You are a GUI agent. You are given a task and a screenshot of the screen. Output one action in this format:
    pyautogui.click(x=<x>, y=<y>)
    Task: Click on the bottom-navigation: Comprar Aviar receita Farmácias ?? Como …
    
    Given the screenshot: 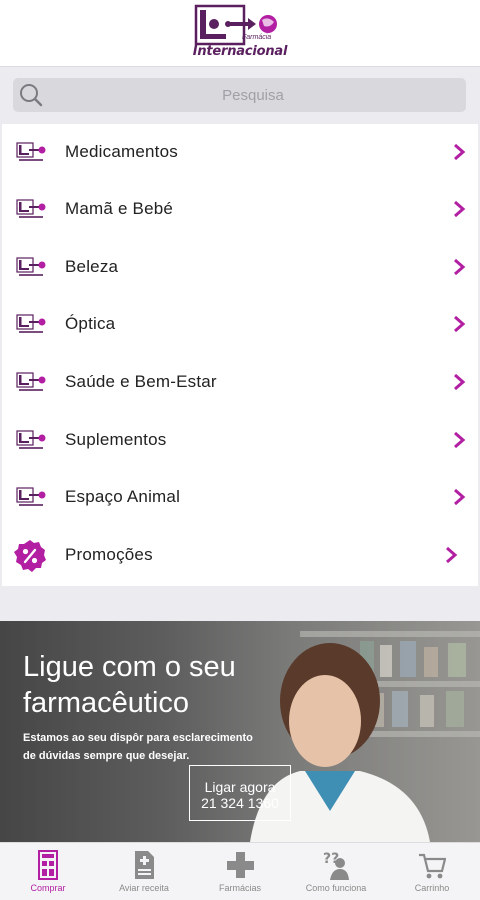 What is the action you would take?
    pyautogui.click(x=240, y=871)
    